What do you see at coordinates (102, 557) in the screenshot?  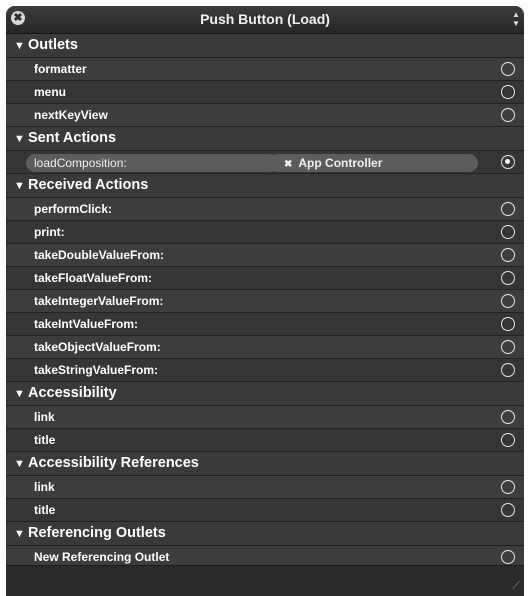 I see `row-label: New Referencing Outlet` at bounding box center [102, 557].